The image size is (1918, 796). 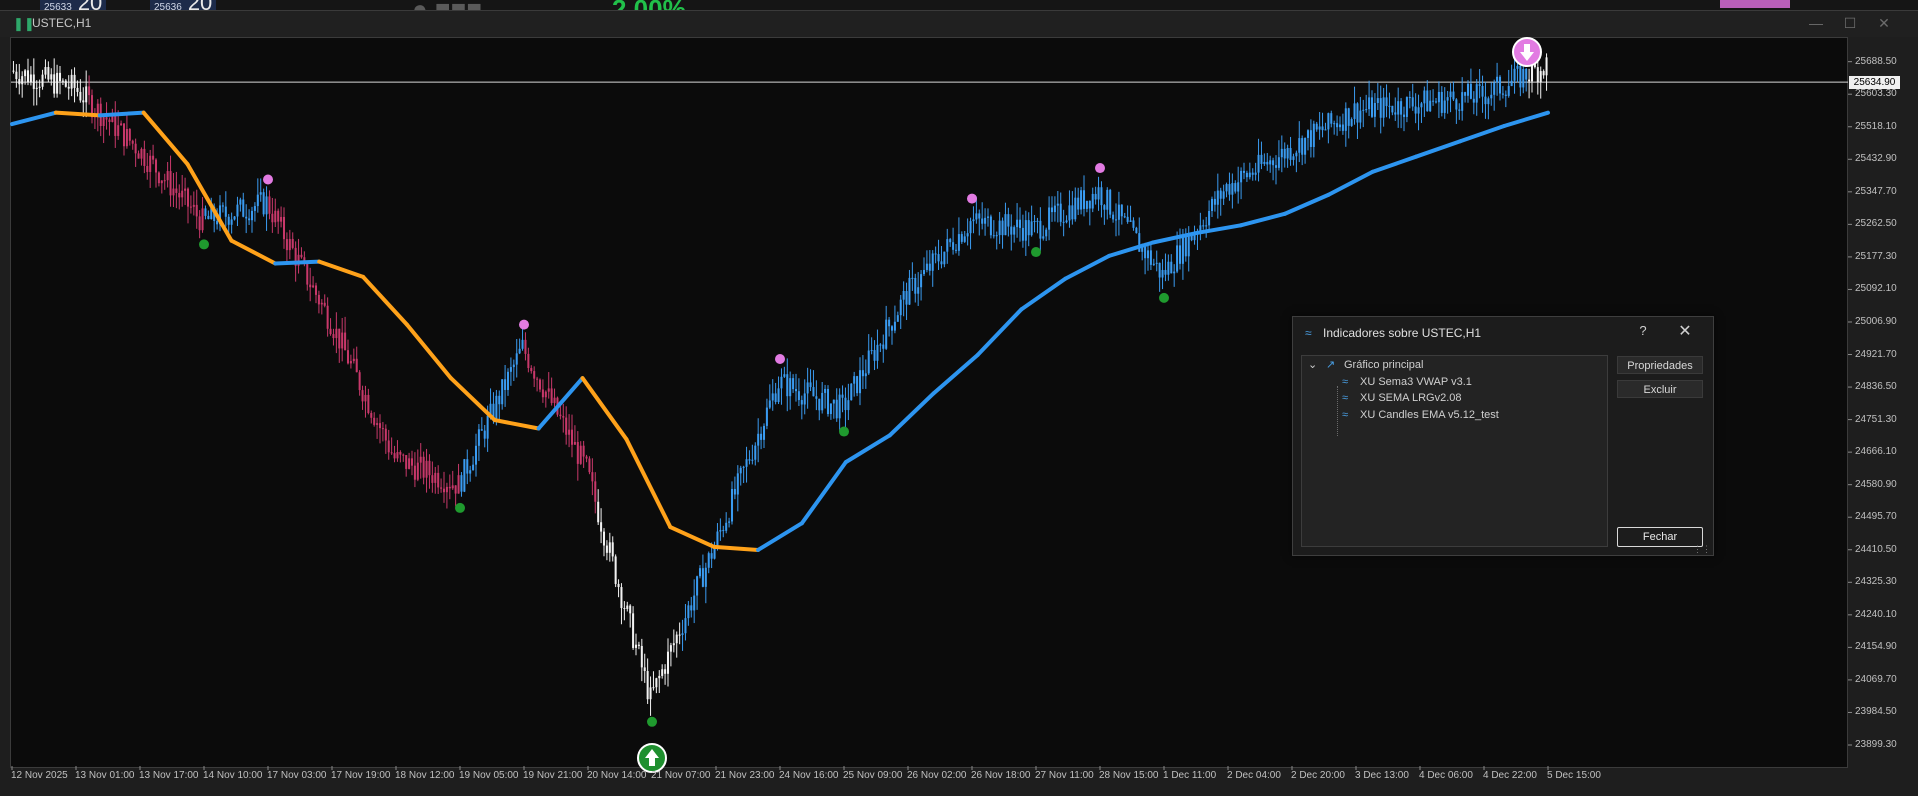 What do you see at coordinates (1429, 415) in the screenshot?
I see `tree-item-label: XU Candles EMA v5.12_test` at bounding box center [1429, 415].